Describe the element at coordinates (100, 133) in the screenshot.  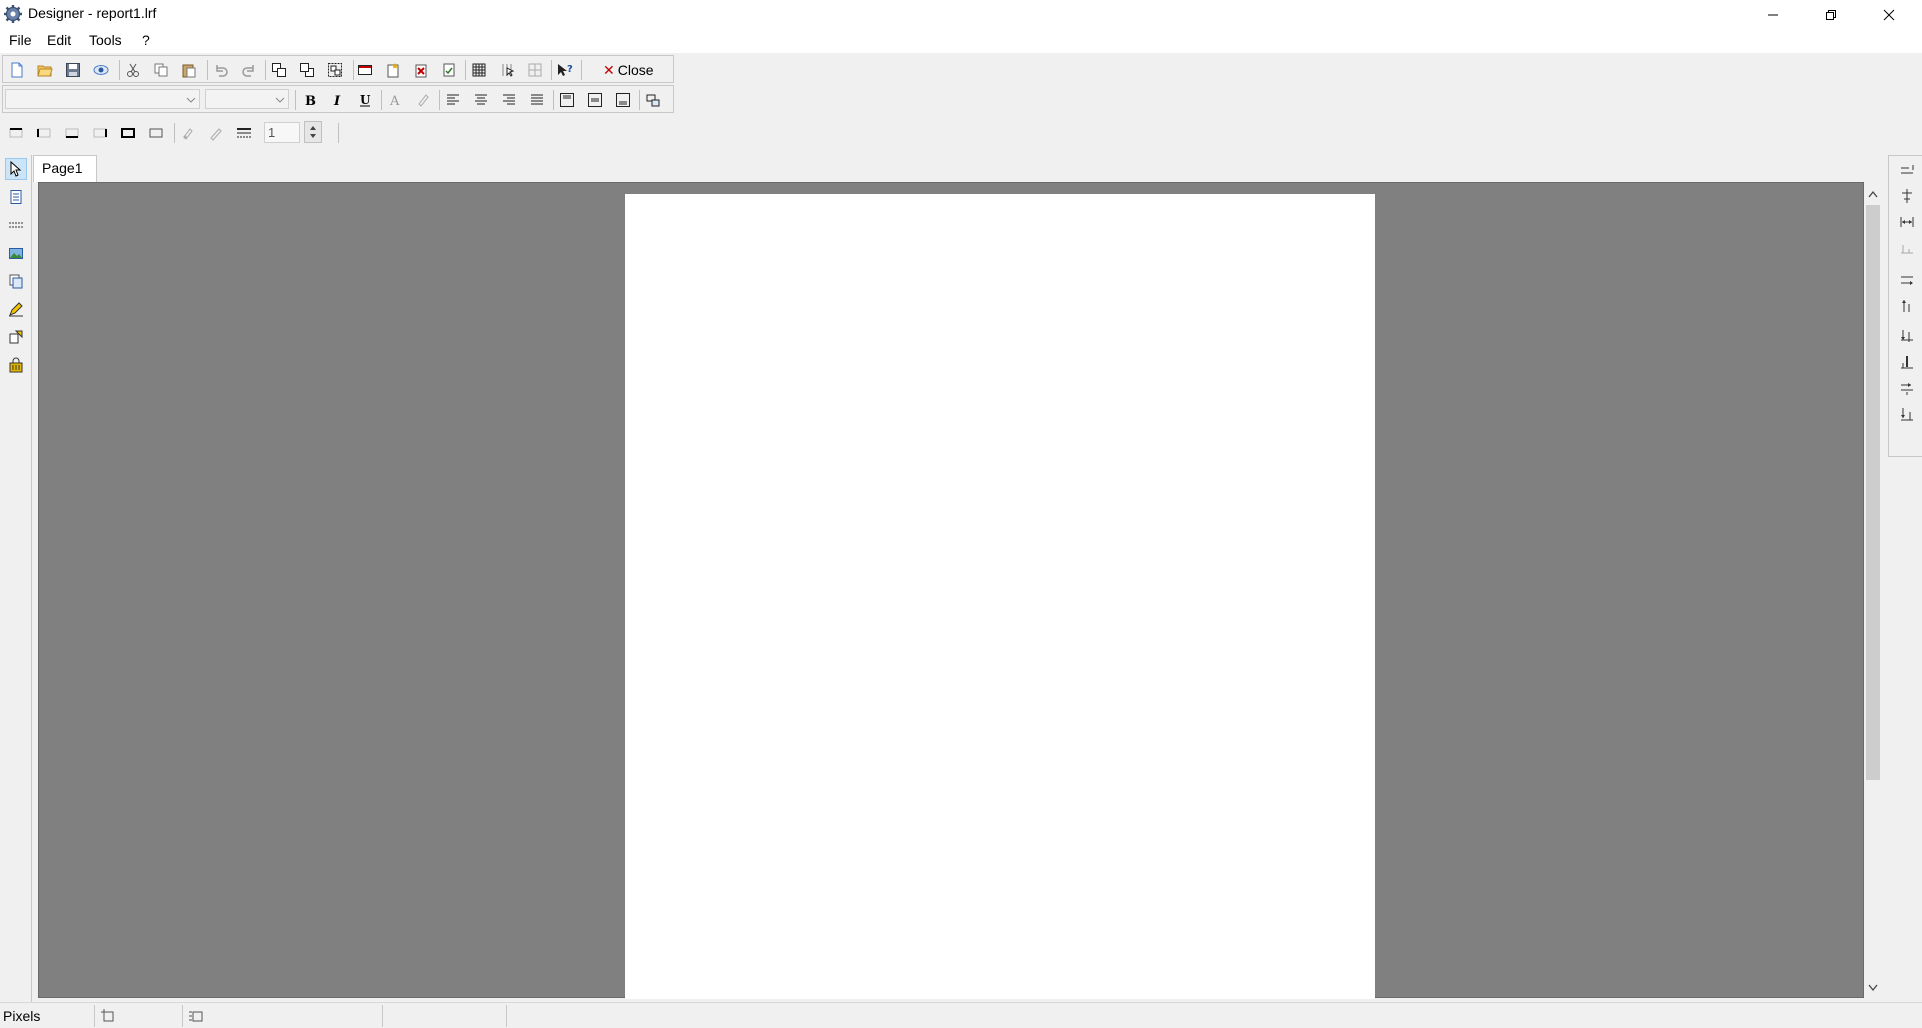
I see `frame-right-icon` at that location.